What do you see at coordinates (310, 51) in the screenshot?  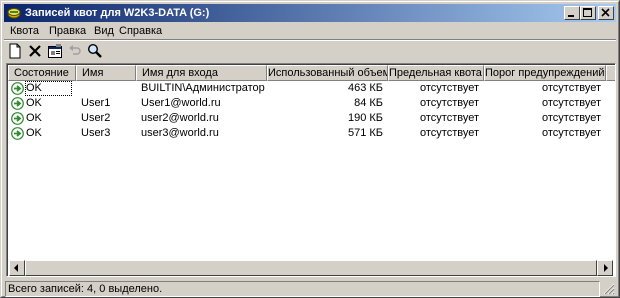 I see `toolbar` at bounding box center [310, 51].